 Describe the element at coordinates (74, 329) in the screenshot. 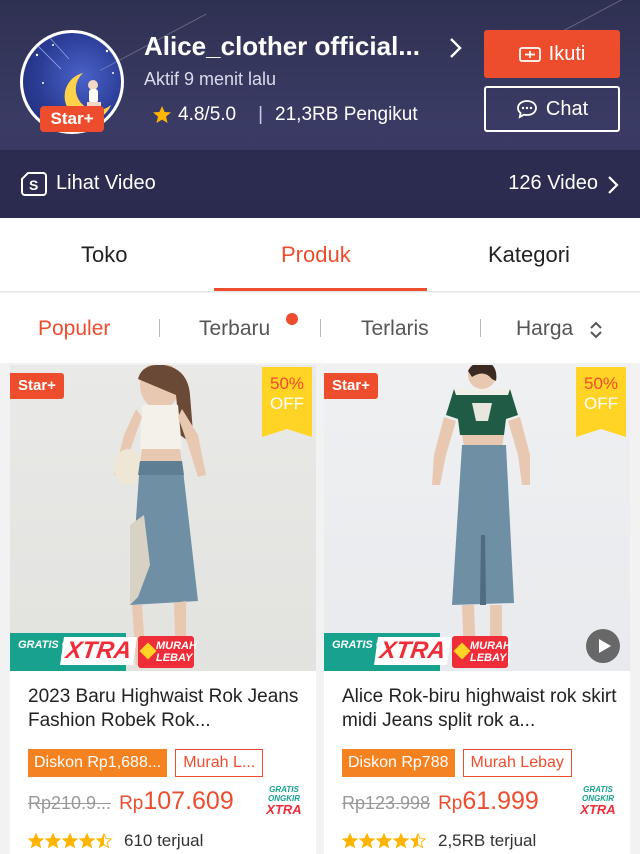

I see `sort-populer: Populer` at that location.